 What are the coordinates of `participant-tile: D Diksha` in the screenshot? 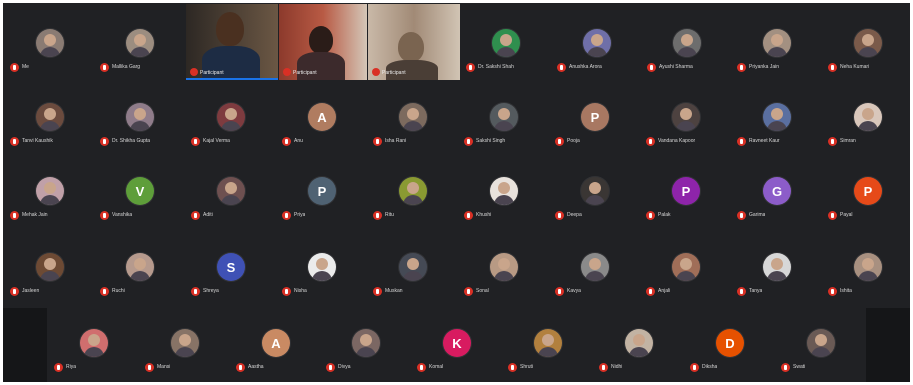 It's located at (730, 354).